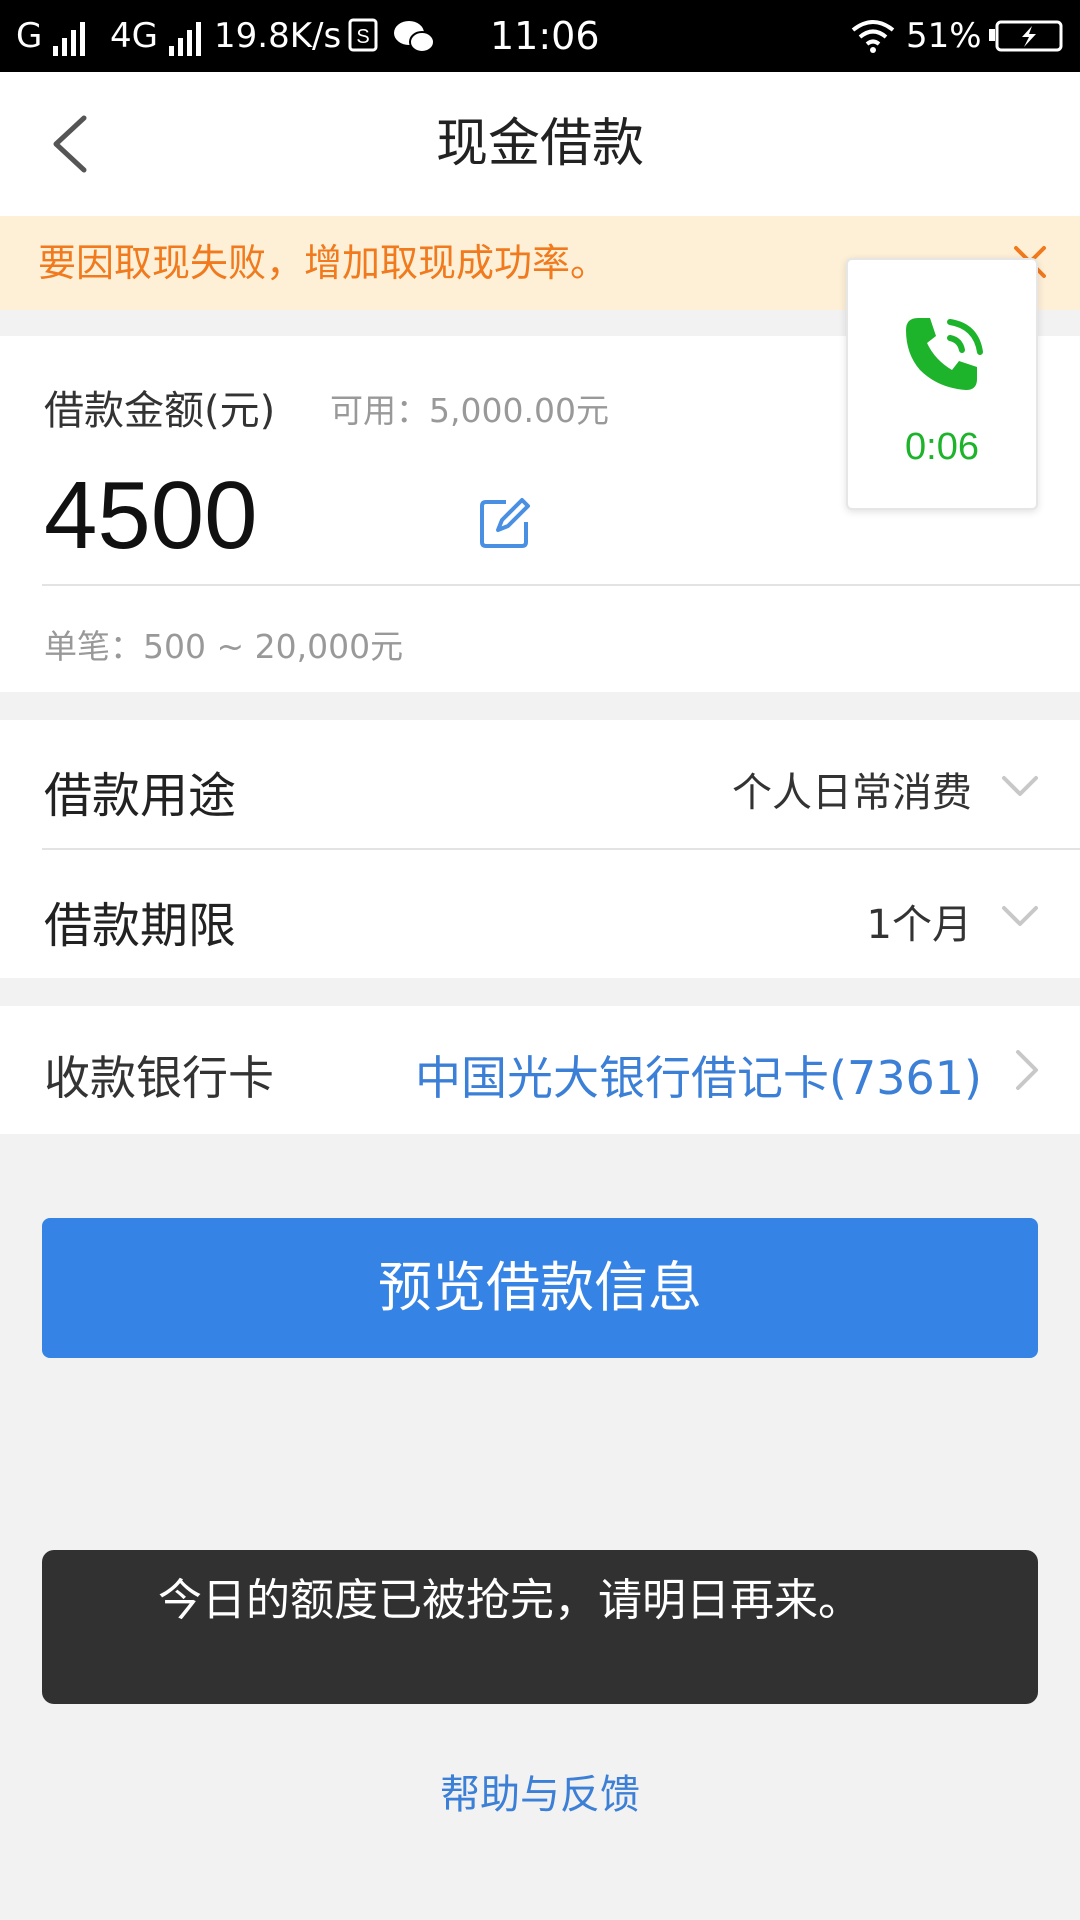 The image size is (1080, 1920). Describe the element at coordinates (545, 36) in the screenshot. I see `clock: 11:06` at that location.